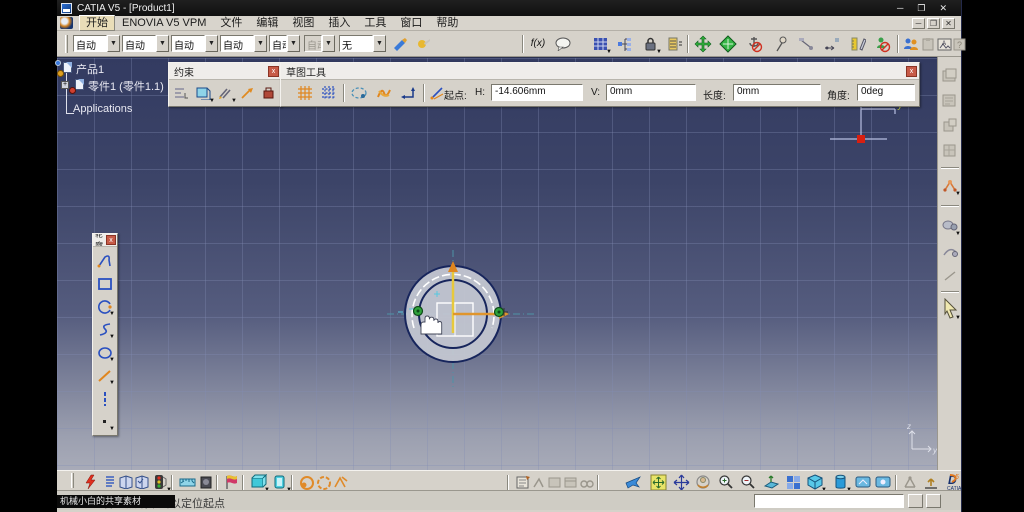 This screenshot has height=512, width=1024. What do you see at coordinates (305, 93) in the screenshot?
I see `grid-icon` at bounding box center [305, 93].